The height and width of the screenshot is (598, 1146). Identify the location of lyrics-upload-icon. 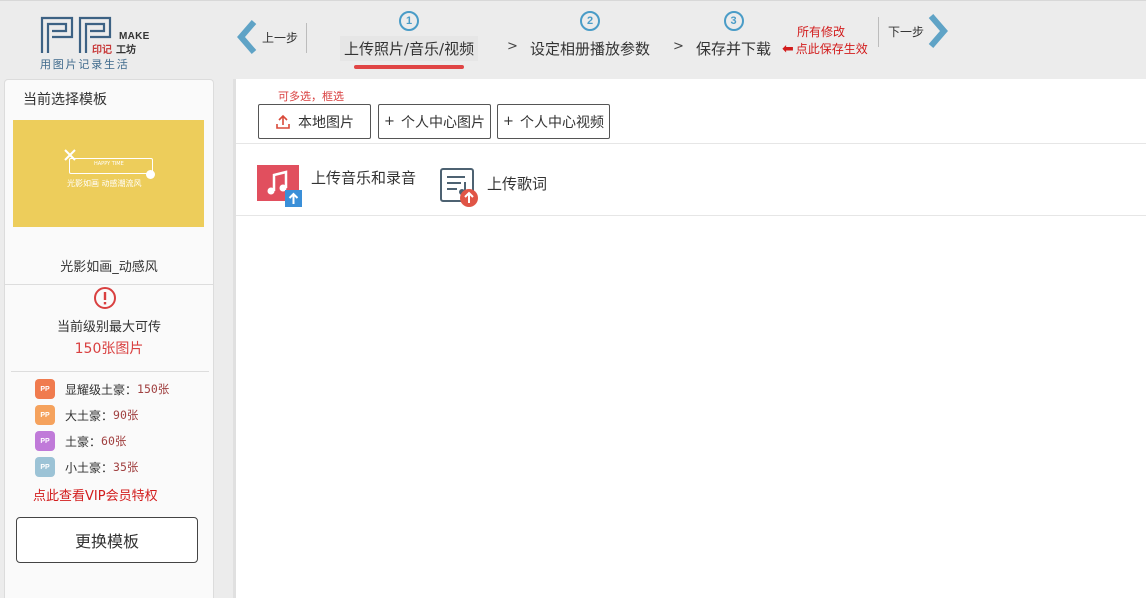
(459, 187).